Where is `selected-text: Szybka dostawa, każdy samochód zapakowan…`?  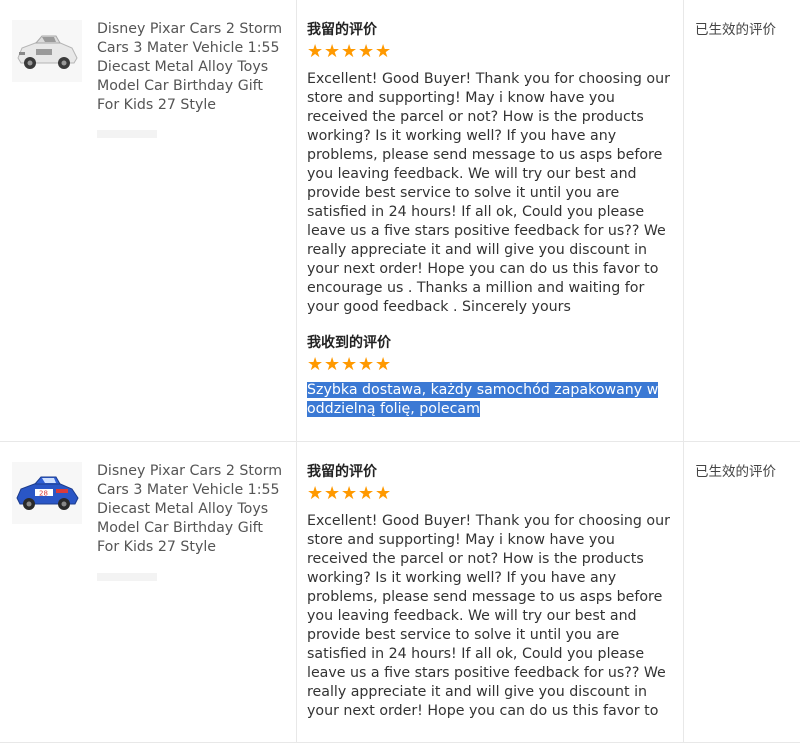
selected-text: Szybka dostawa, każdy samochód zapakowan… is located at coordinates (483, 399).